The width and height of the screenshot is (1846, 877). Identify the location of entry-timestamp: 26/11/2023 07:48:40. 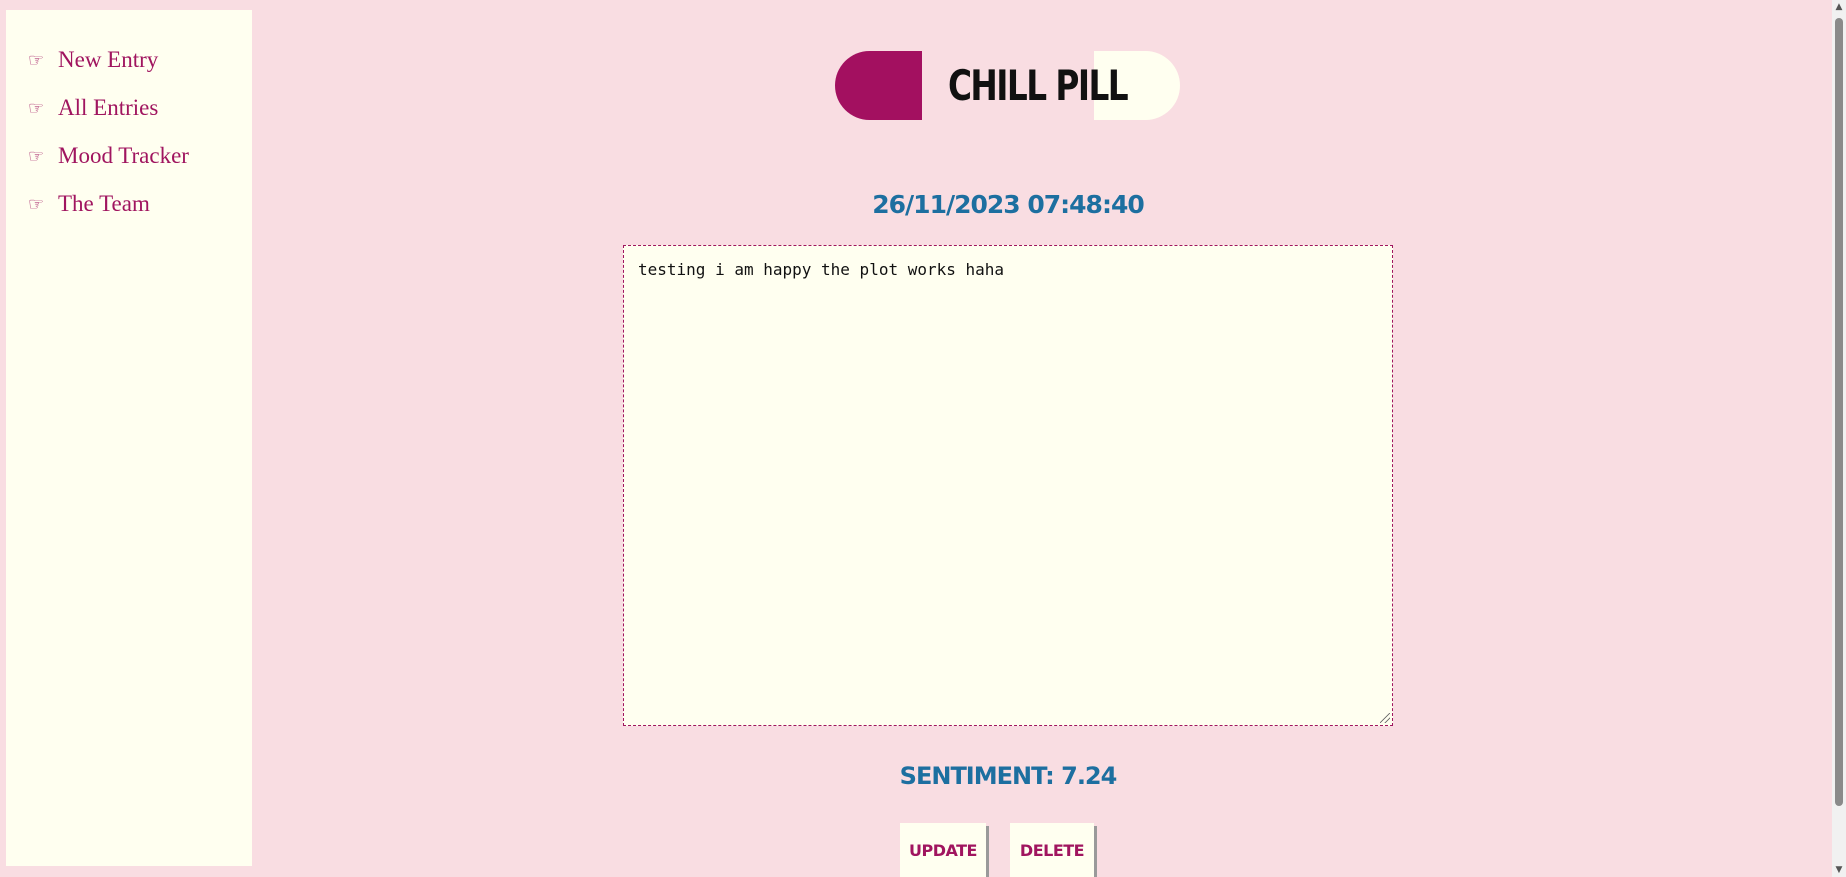
(1008, 204).